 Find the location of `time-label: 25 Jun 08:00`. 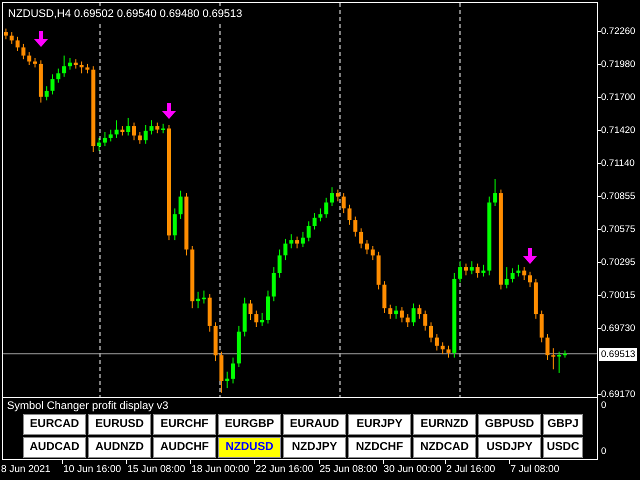

time-label: 25 Jun 08:00 is located at coordinates (349, 469).